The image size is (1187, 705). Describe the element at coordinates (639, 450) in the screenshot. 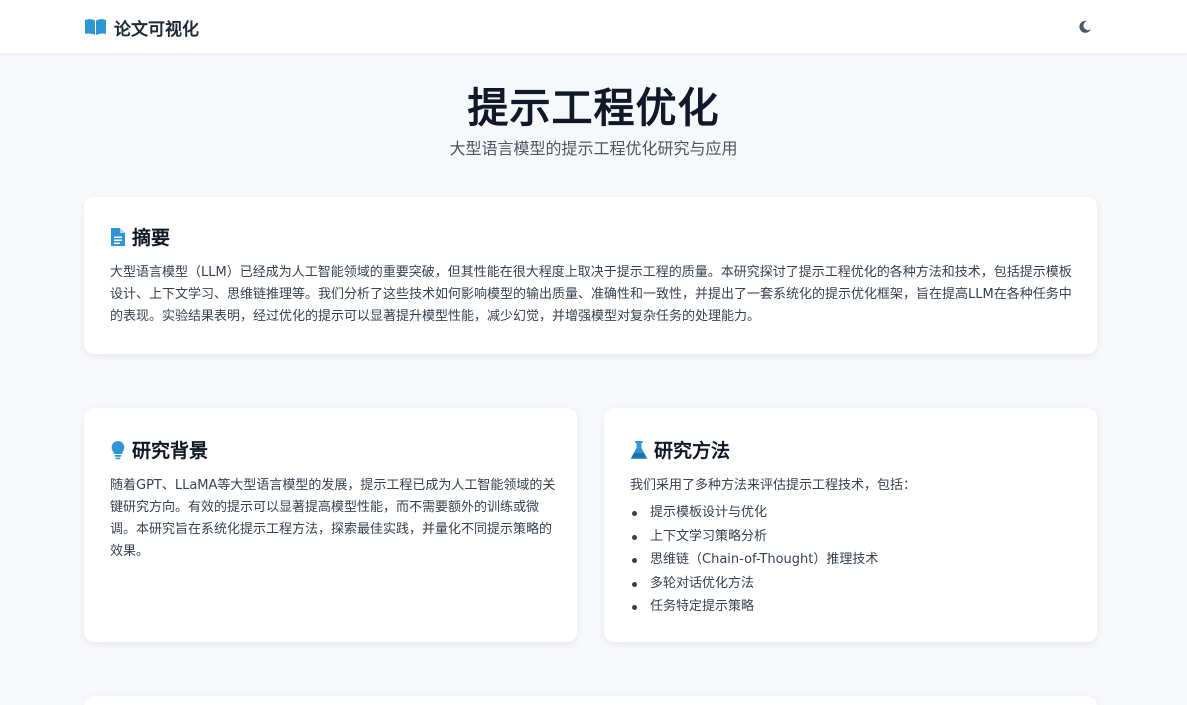

I see `flask-icon` at that location.